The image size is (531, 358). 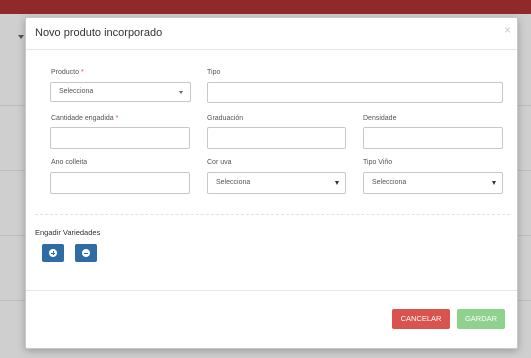 I want to click on tipo-input, so click(x=355, y=92).